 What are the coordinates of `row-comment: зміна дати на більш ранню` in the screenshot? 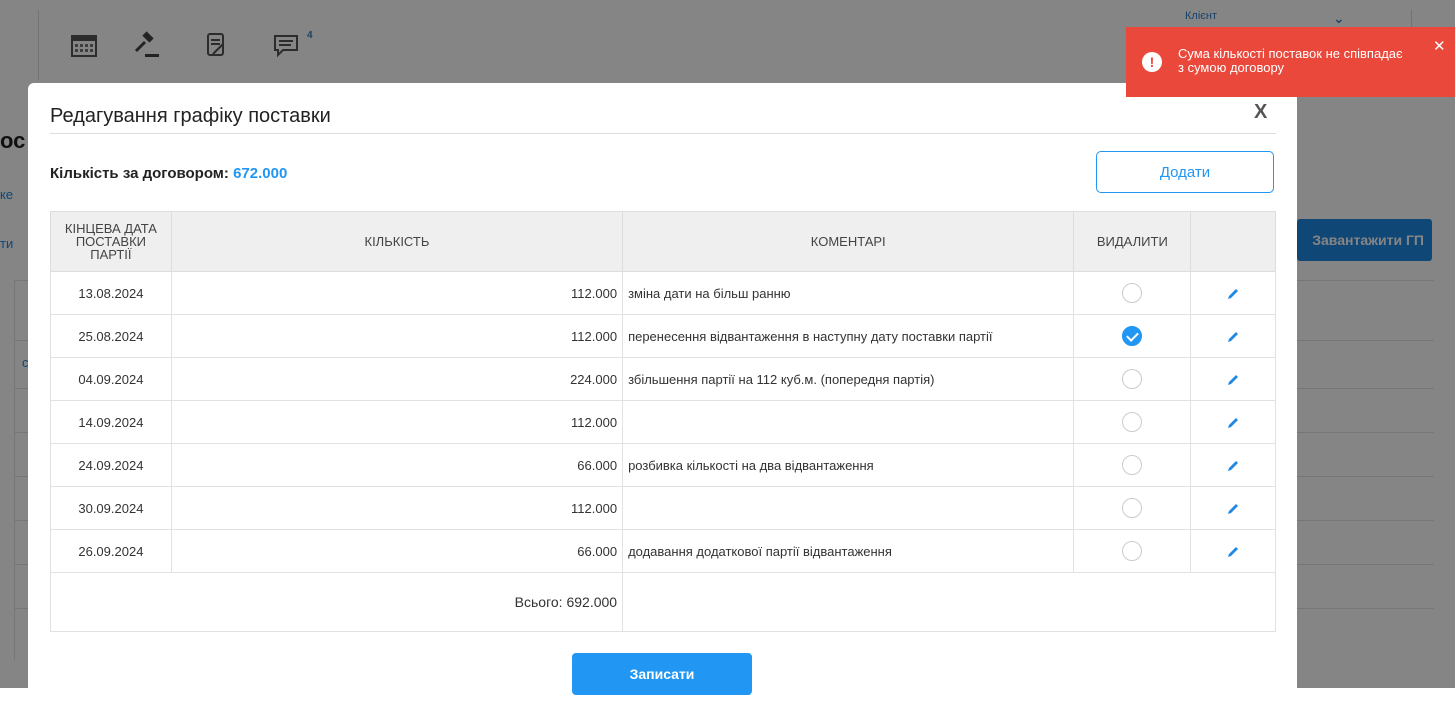 It's located at (848, 293).